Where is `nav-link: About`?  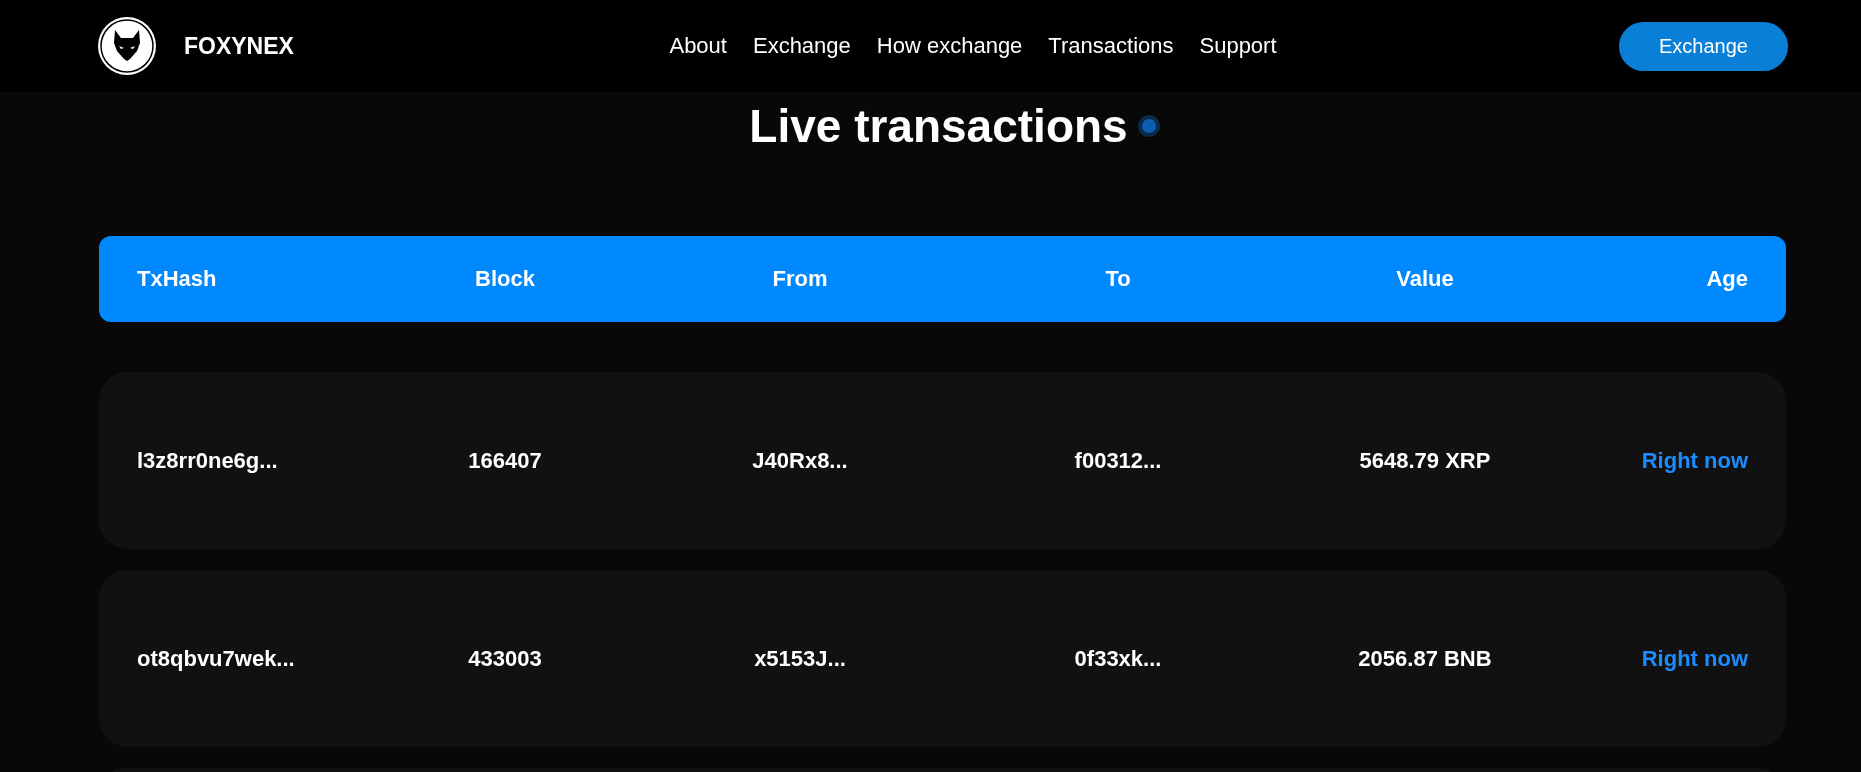
nav-link: About is located at coordinates (698, 46).